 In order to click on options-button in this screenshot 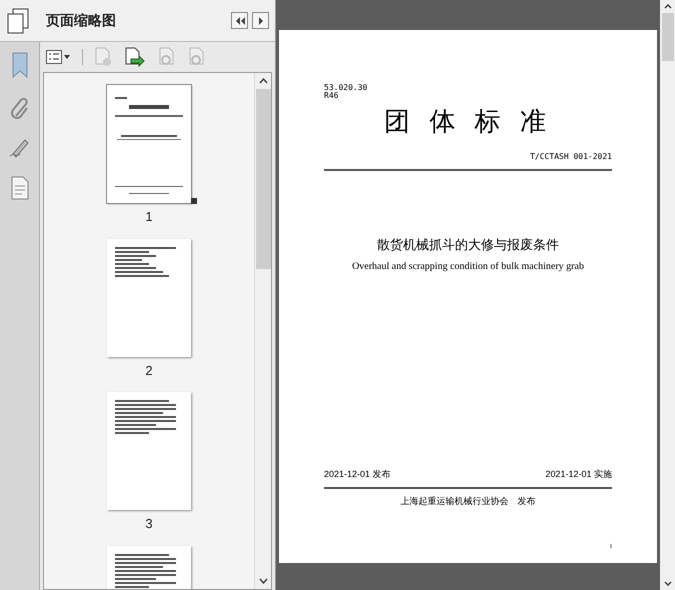, I will do `click(58, 57)`.